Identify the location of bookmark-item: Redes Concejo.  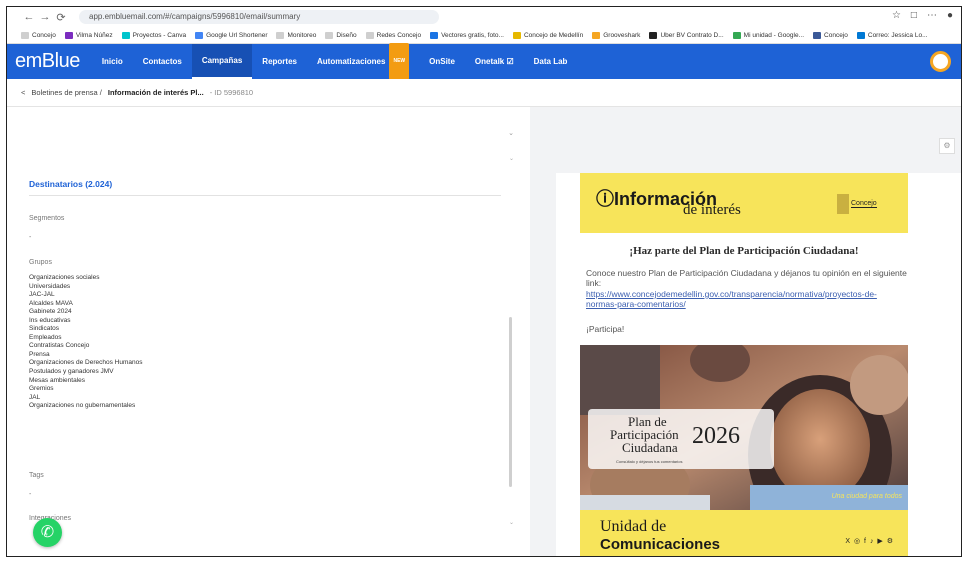
(393, 35).